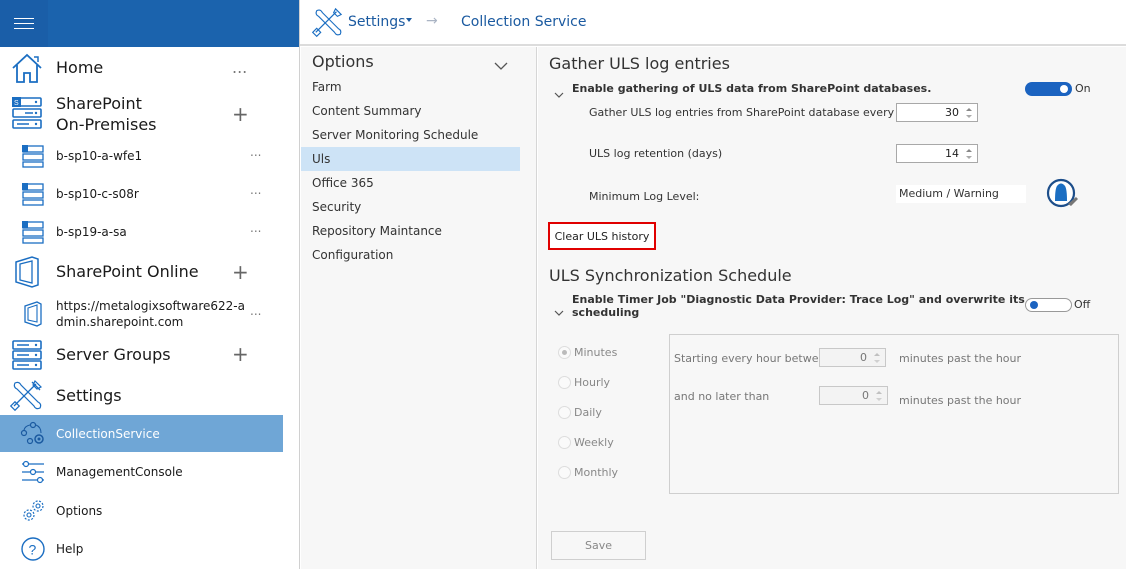  Describe the element at coordinates (119, 472) in the screenshot. I see `nav-label: ManagementConsole` at that location.